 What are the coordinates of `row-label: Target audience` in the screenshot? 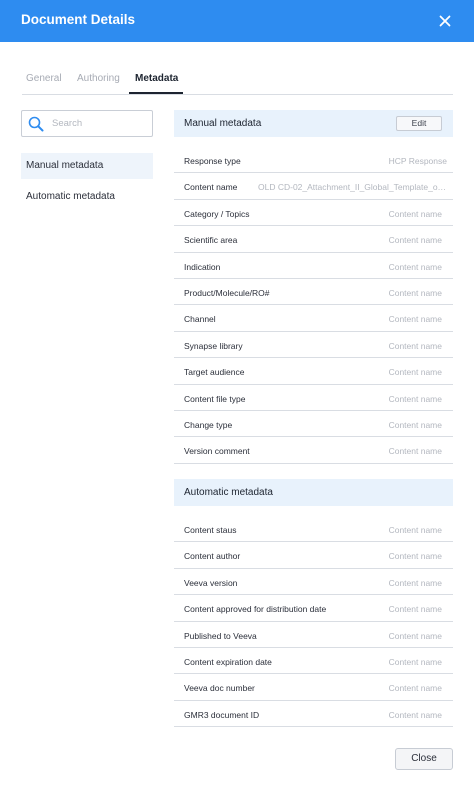 It's located at (214, 372).